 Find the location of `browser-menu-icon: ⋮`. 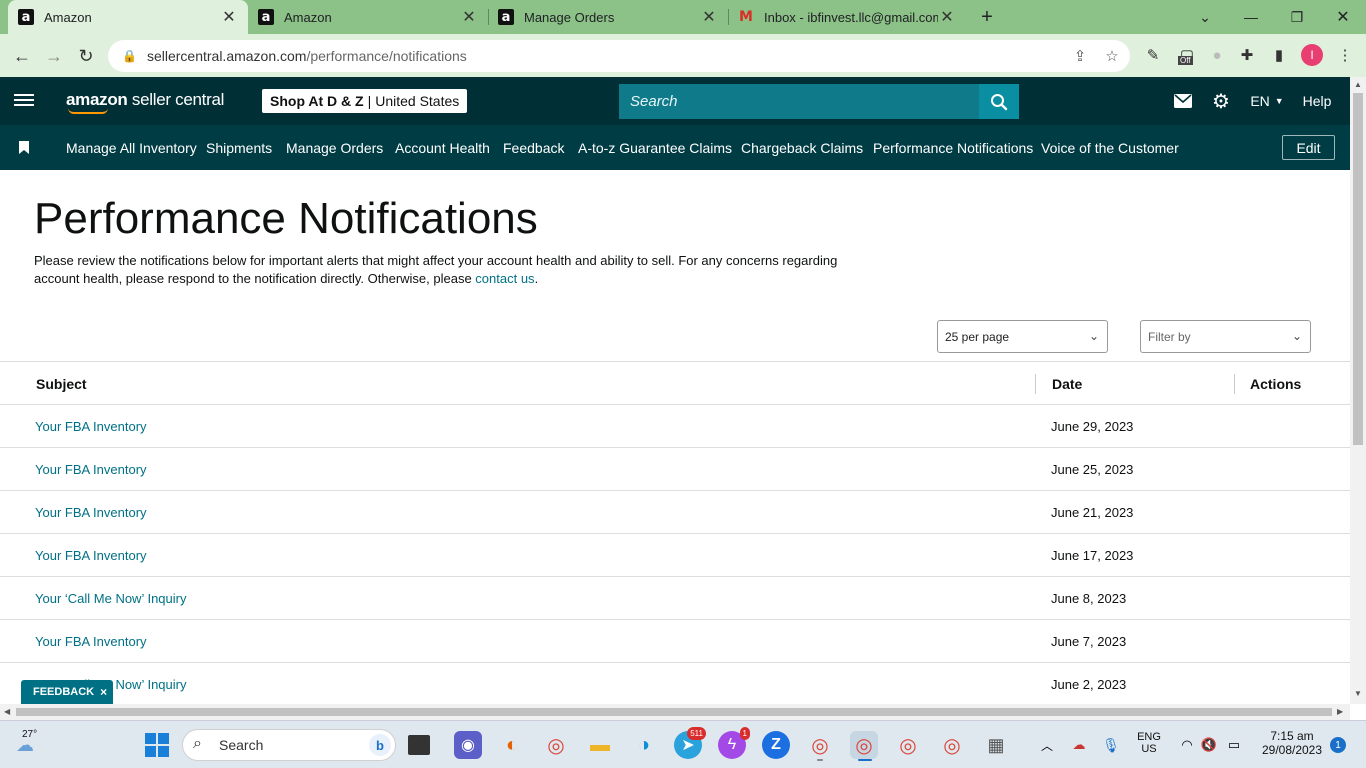

browser-menu-icon: ⋮ is located at coordinates (1345, 55).